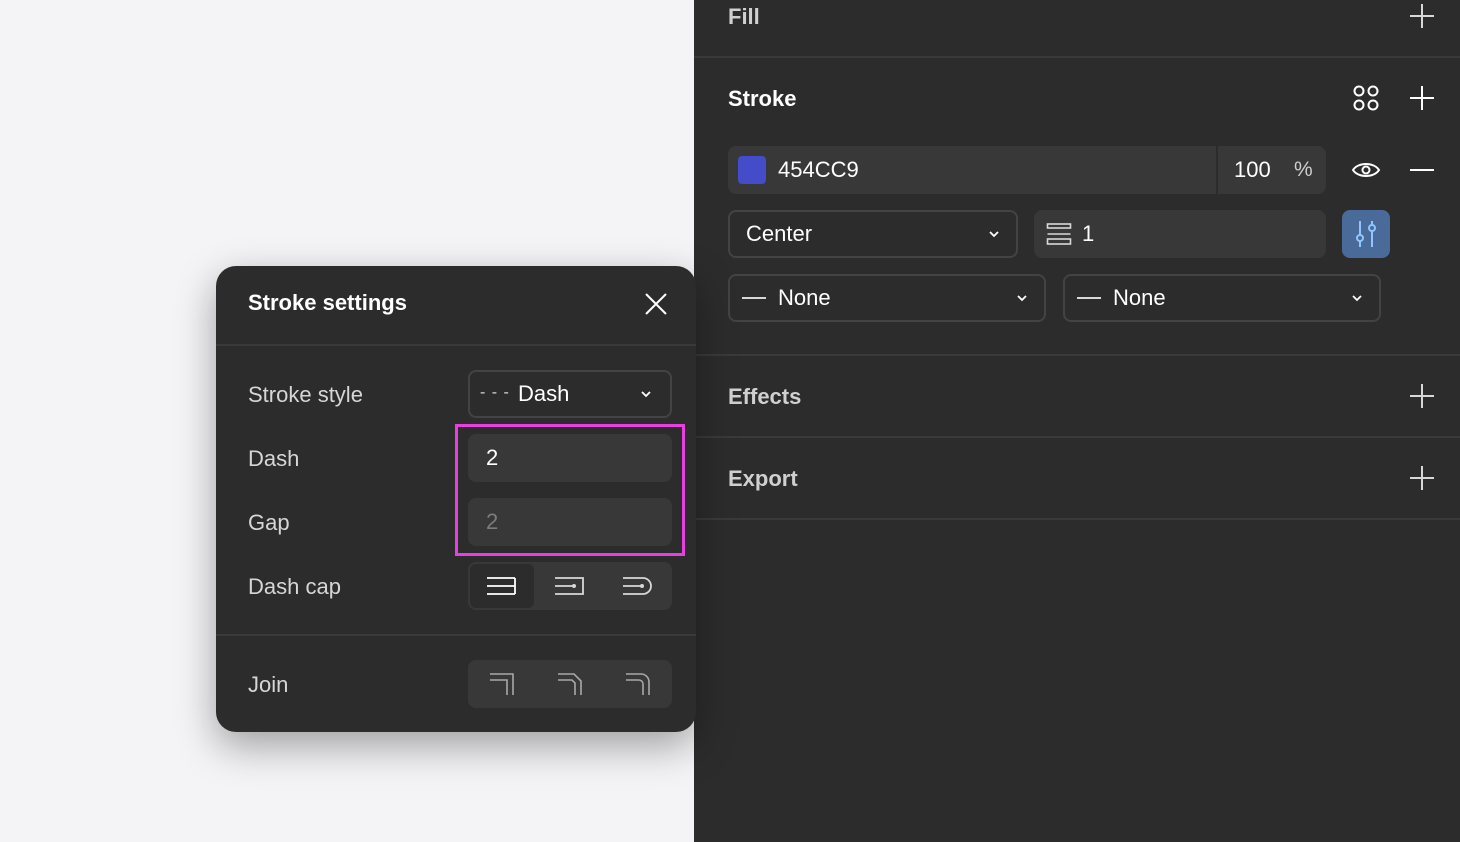 The width and height of the screenshot is (1460, 842). I want to click on cap-round-icon, so click(637, 586).